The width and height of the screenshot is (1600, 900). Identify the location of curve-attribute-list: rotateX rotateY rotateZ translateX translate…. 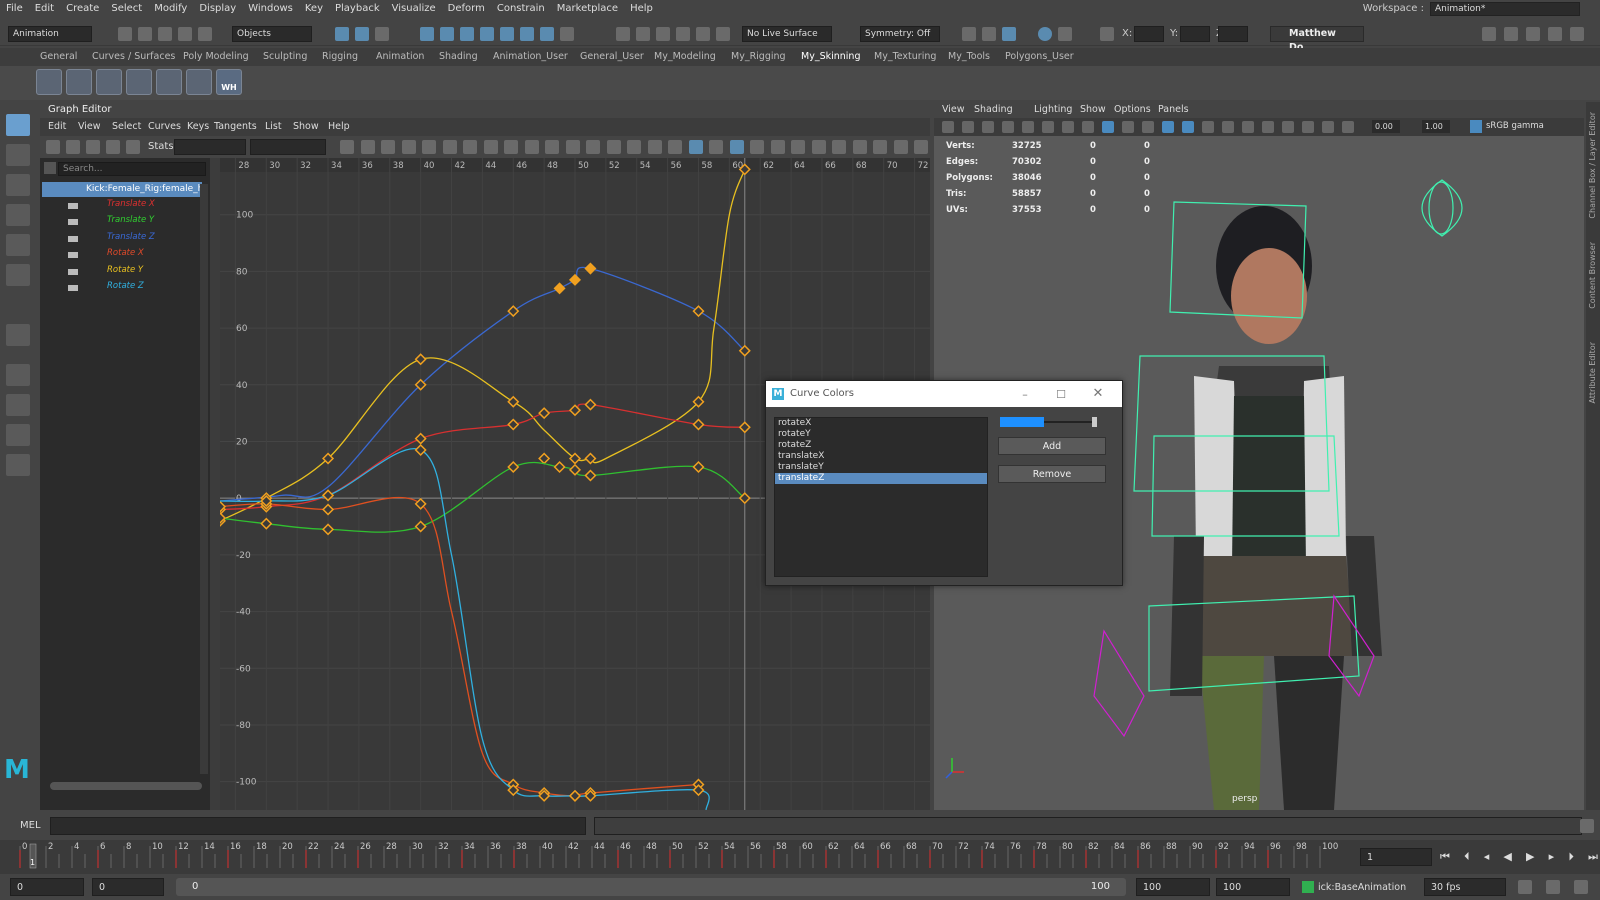
(881, 497).